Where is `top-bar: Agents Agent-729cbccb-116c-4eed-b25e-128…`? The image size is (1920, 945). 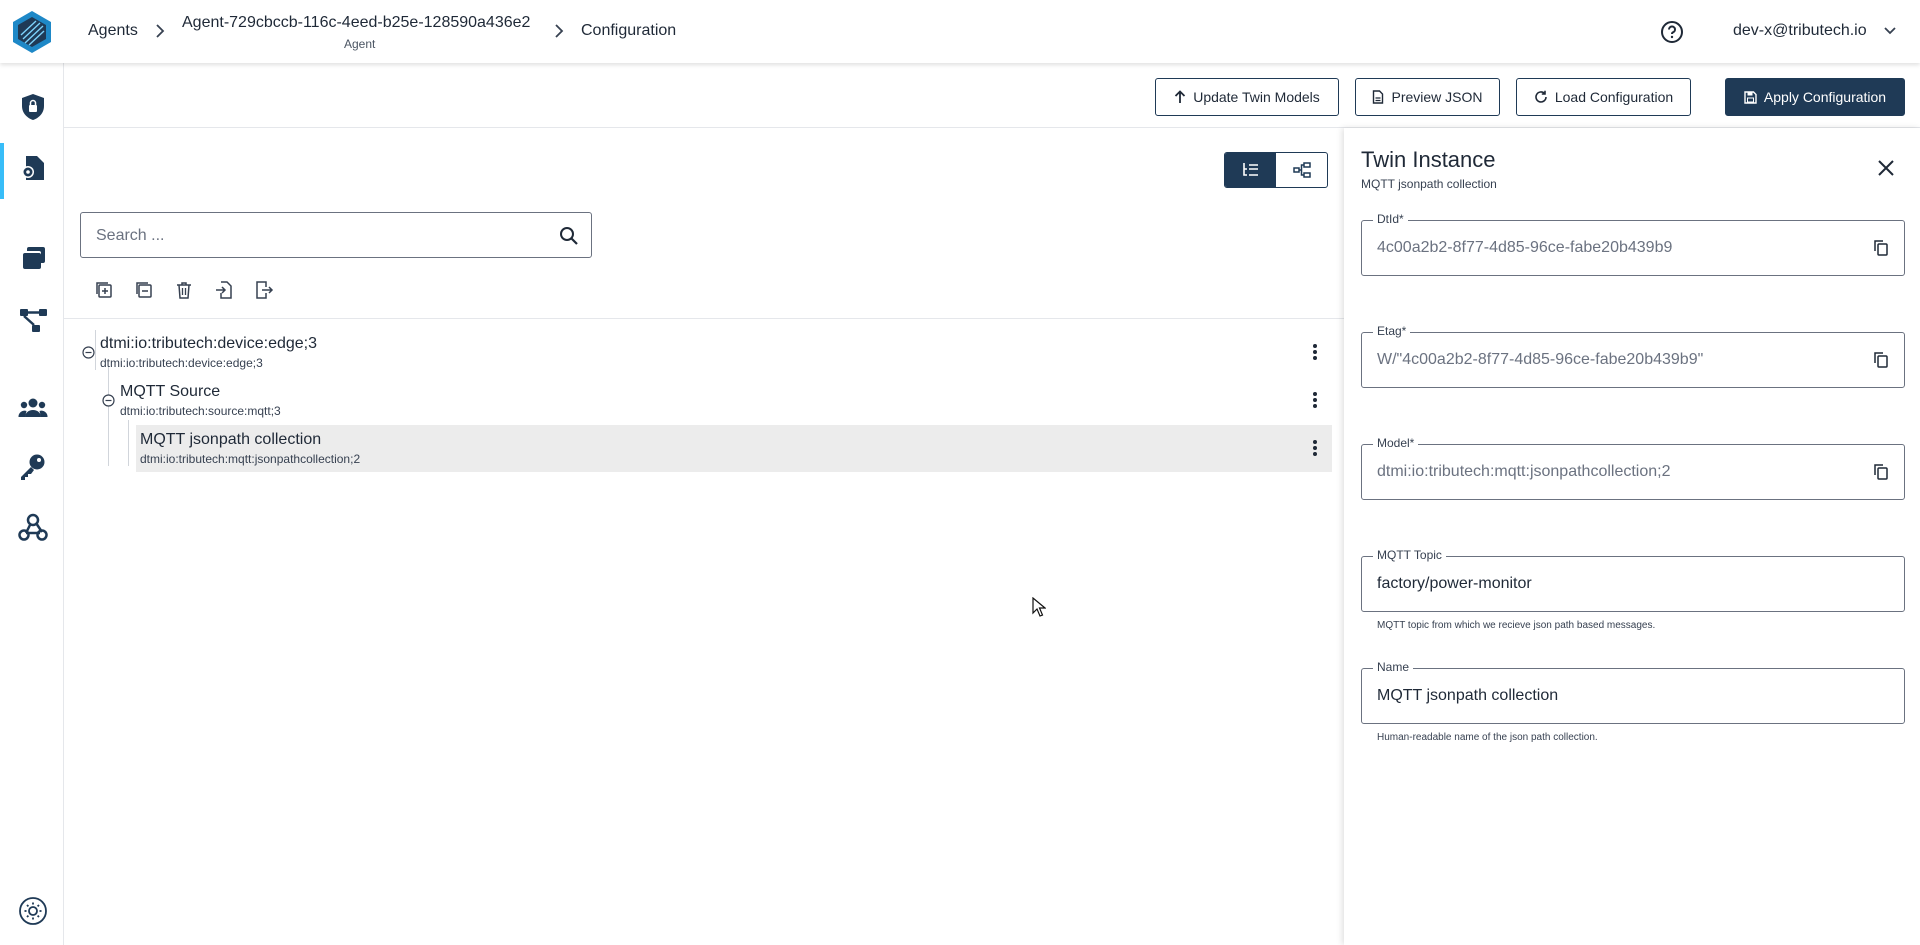
top-bar: Agents Agent-729cbccb-116c-4eed-b25e-128… is located at coordinates (960, 31).